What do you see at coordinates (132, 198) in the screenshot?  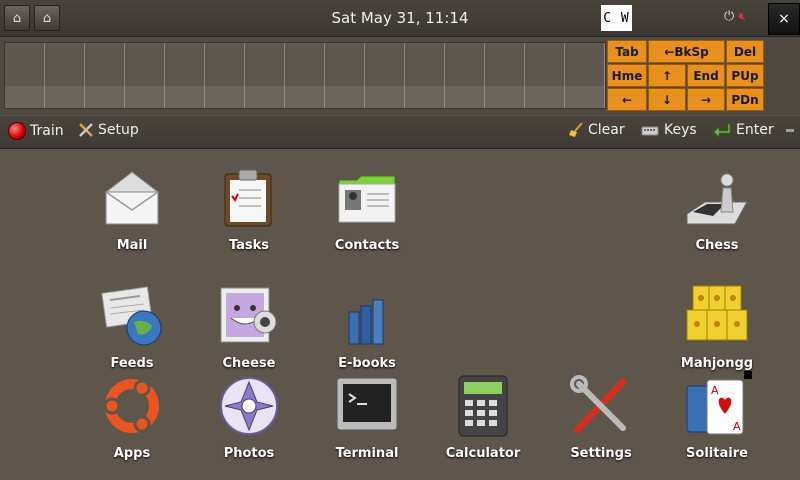 I see `mail-icon` at bounding box center [132, 198].